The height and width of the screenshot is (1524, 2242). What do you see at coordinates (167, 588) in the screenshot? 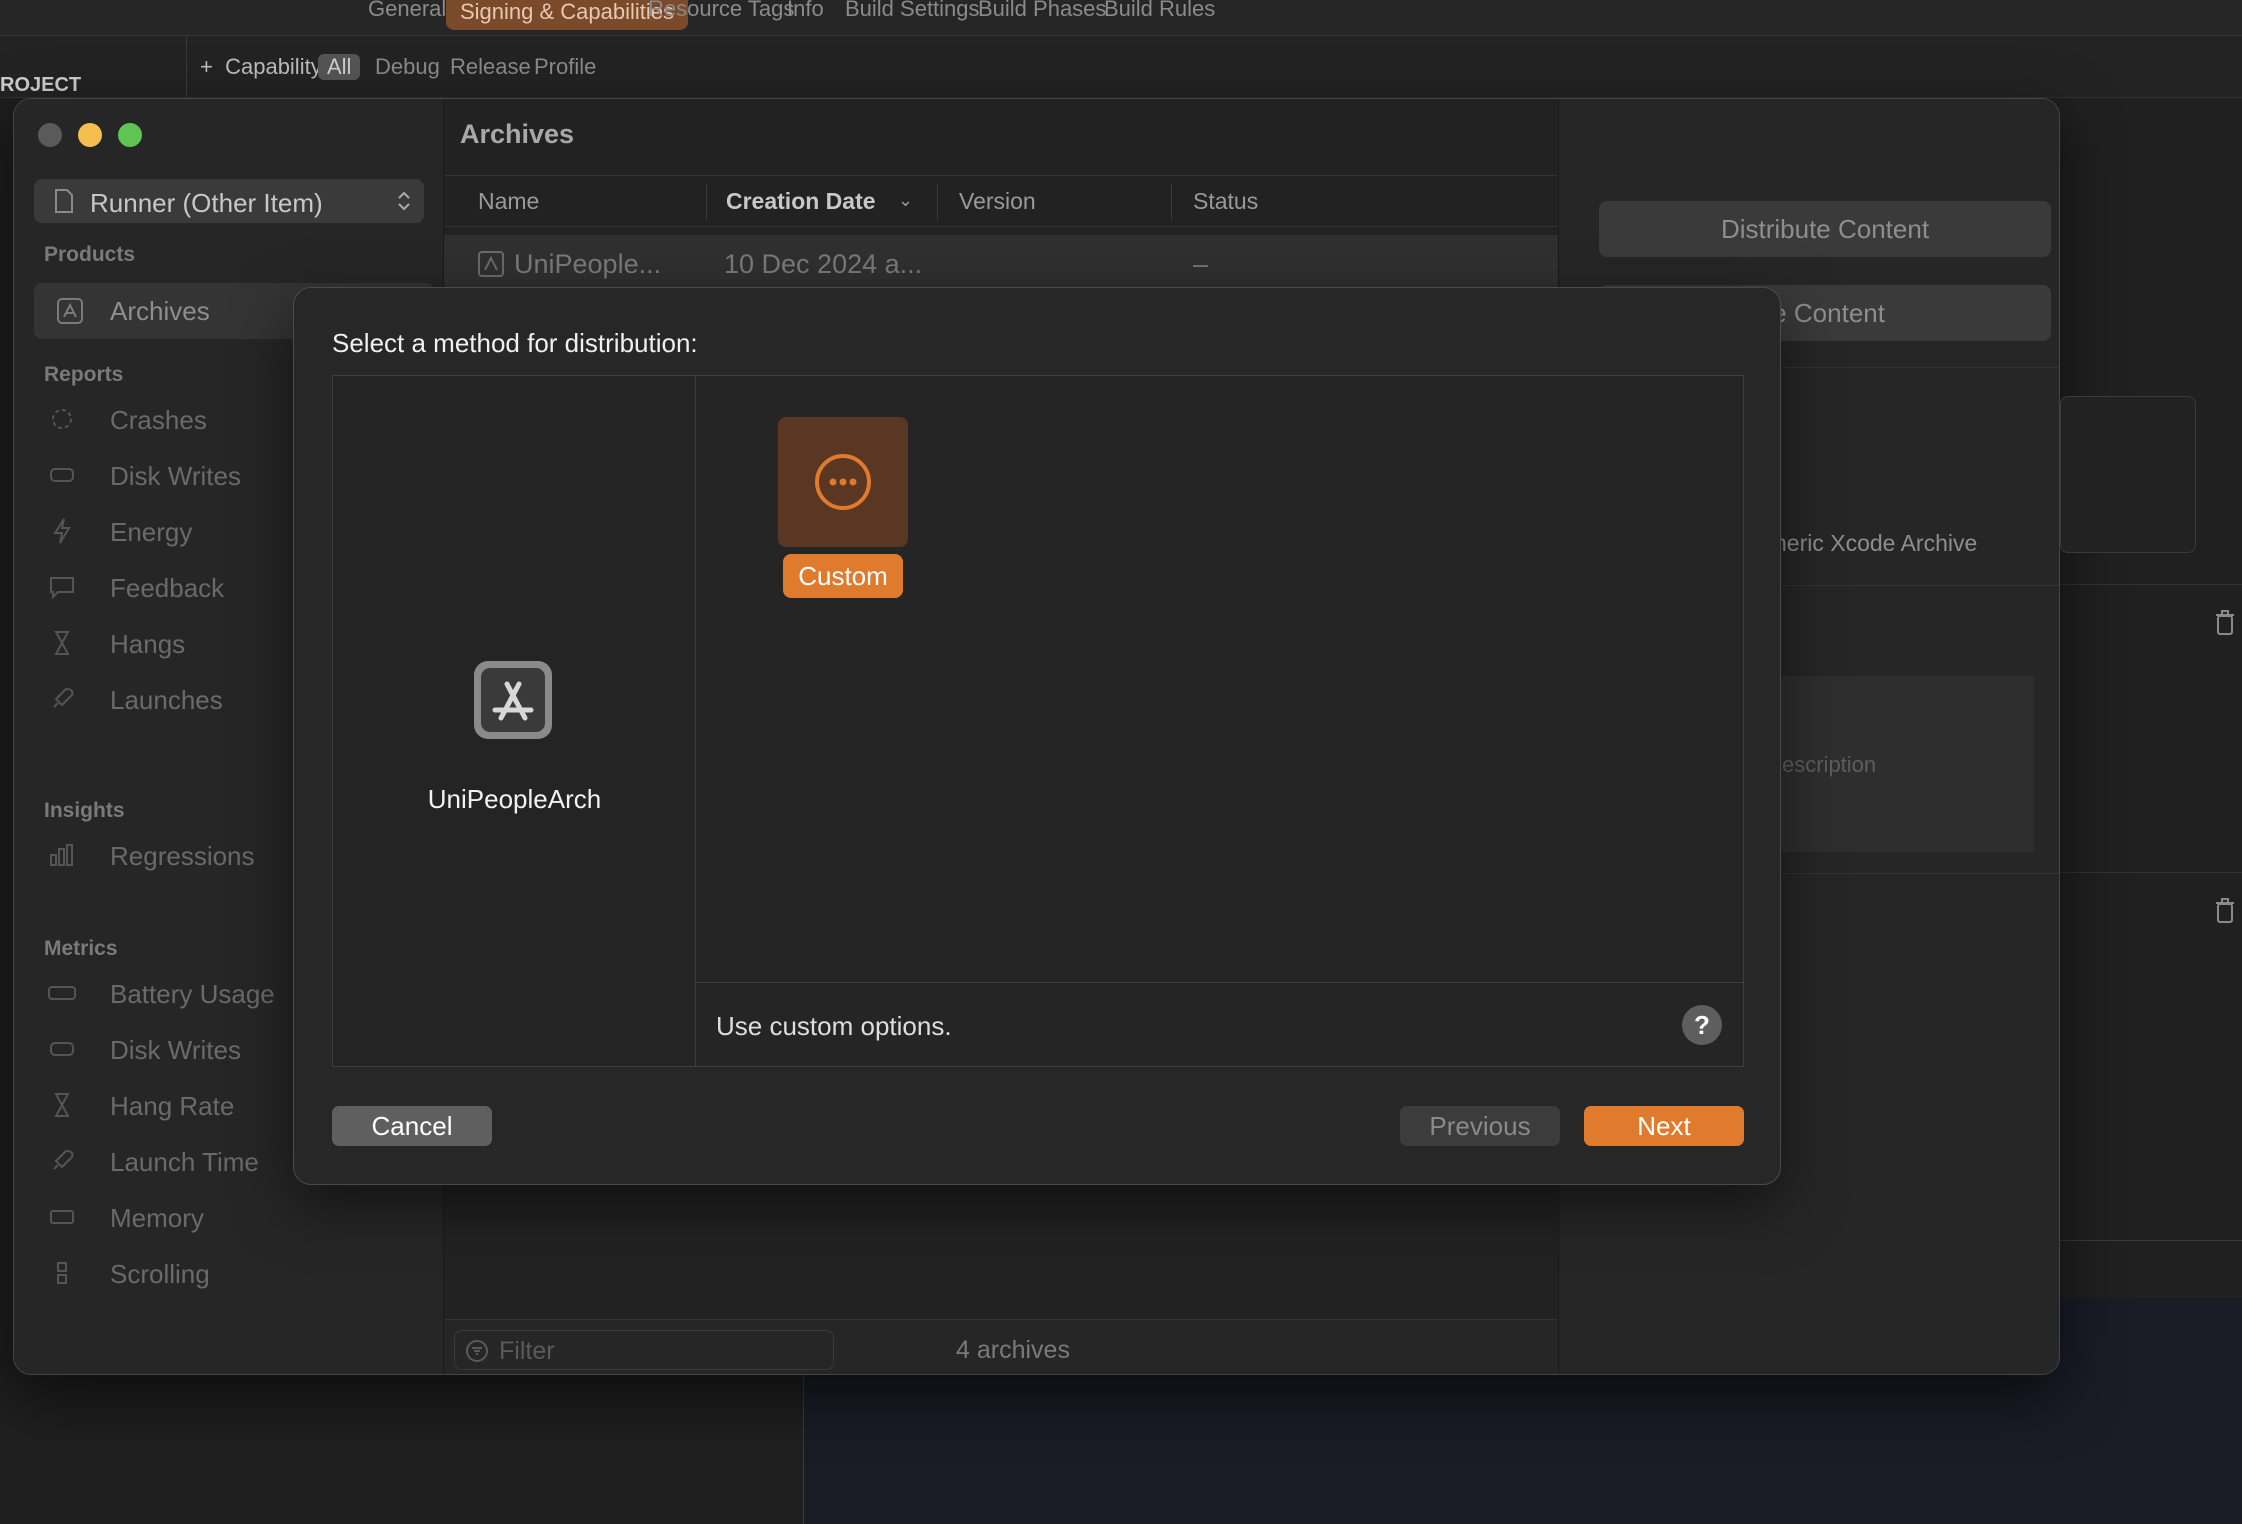
I see `sidebar-item-label: Feedback` at bounding box center [167, 588].